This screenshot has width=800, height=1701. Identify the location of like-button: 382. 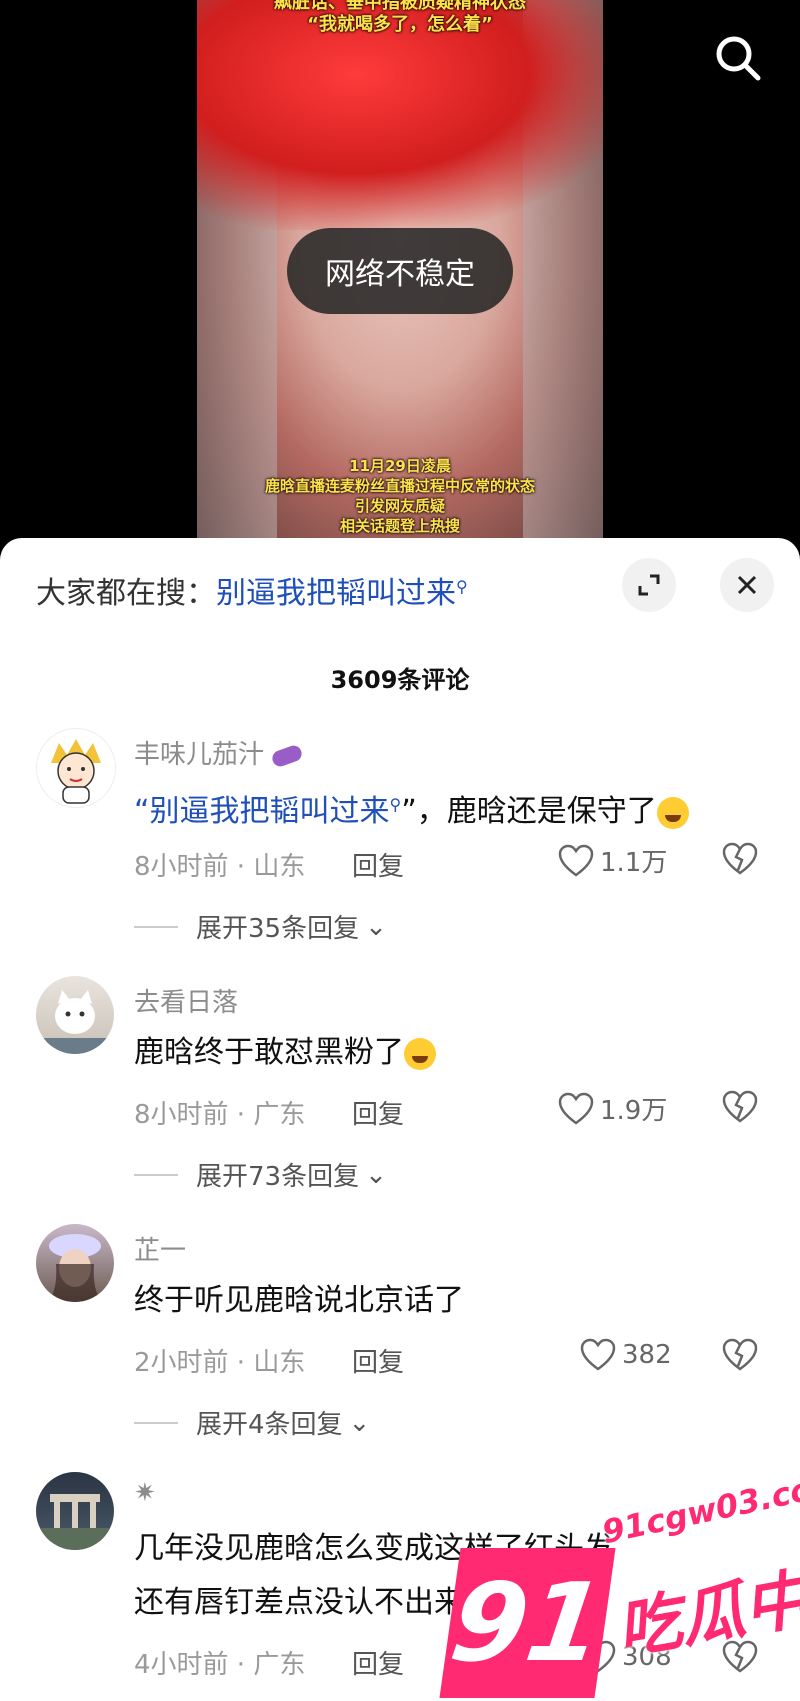
(626, 1355).